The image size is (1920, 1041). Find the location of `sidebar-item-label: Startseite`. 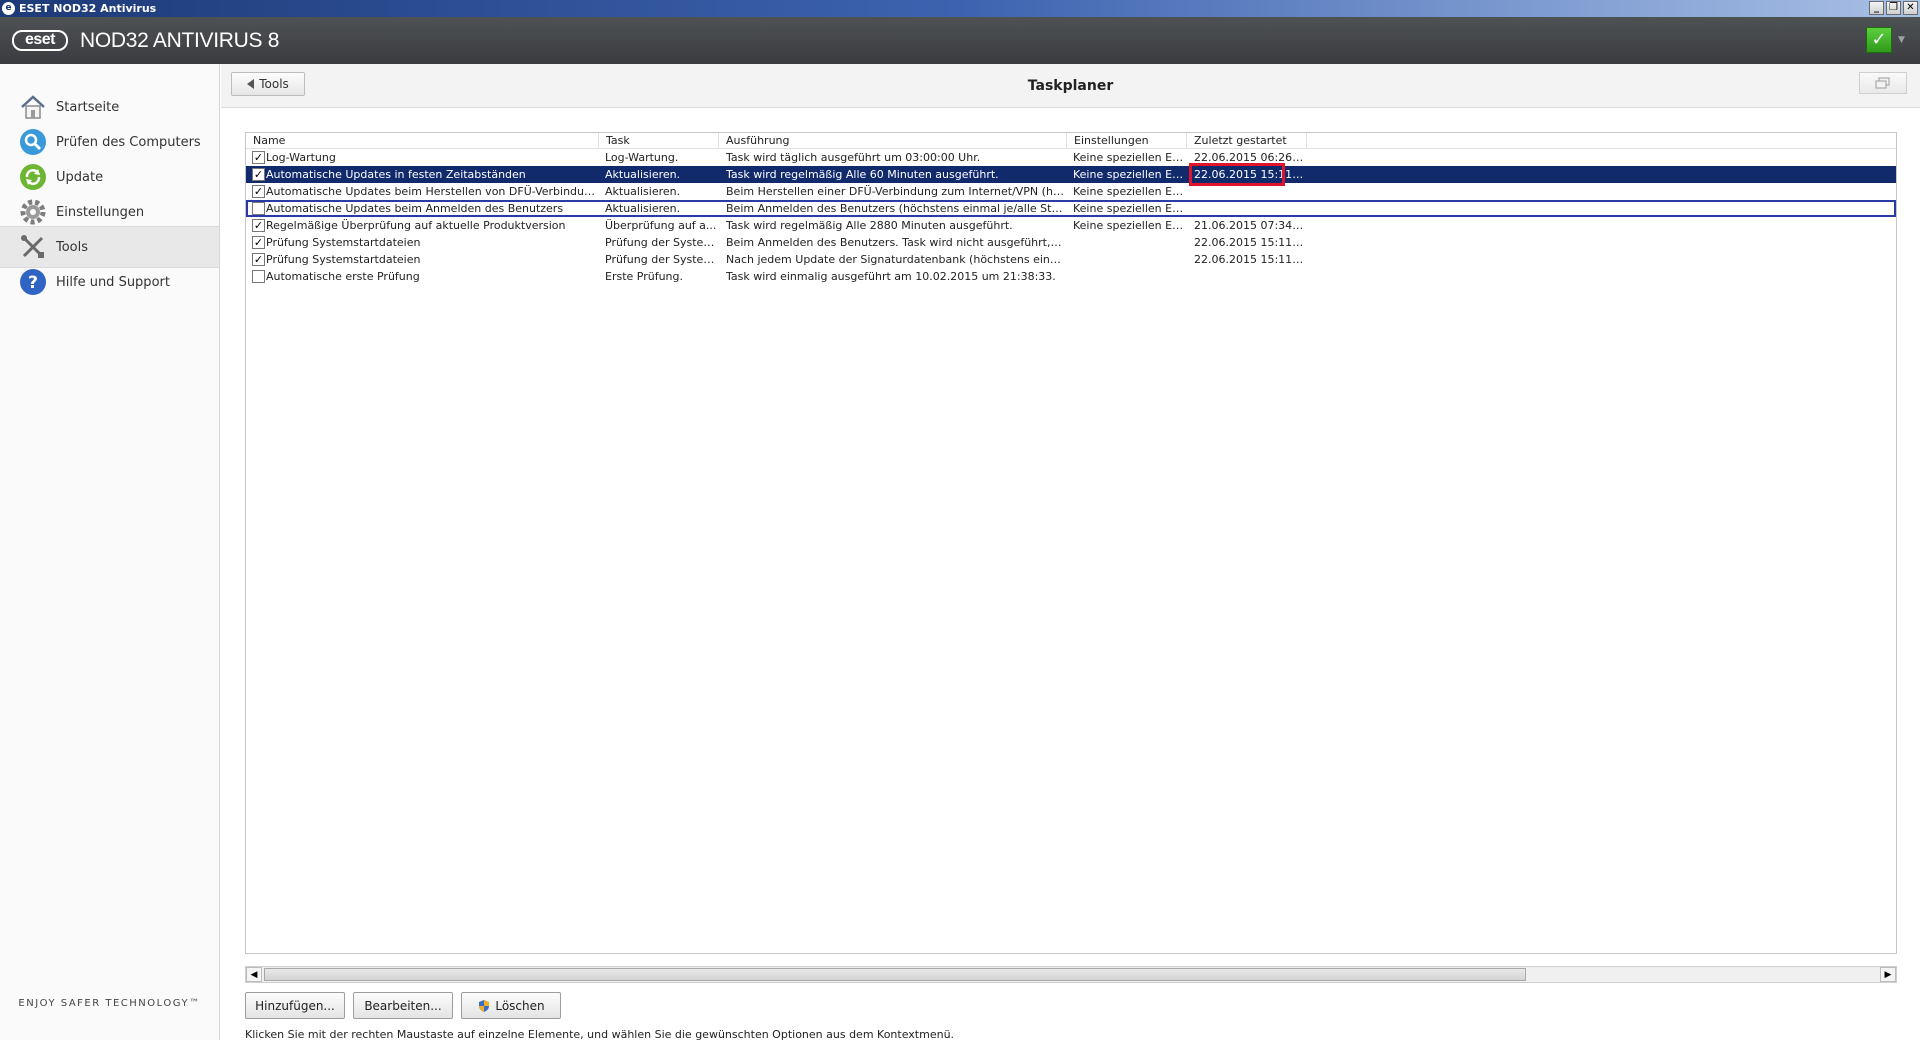

sidebar-item-label: Startseite is located at coordinates (88, 107).